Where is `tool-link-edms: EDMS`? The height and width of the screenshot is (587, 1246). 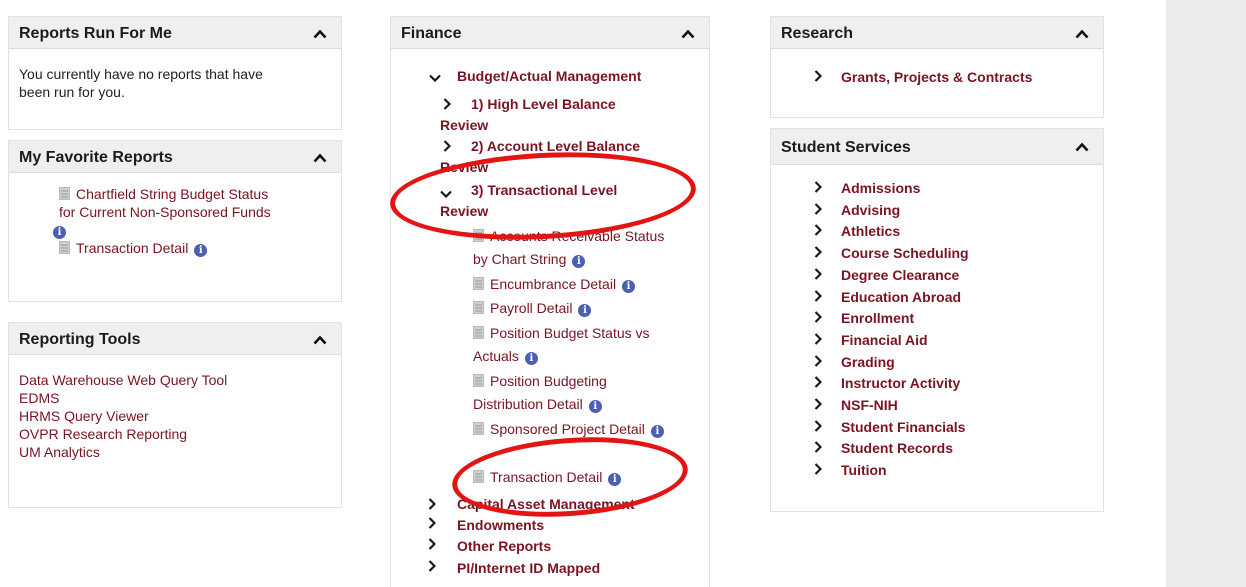 tool-link-edms: EDMS is located at coordinates (39, 398).